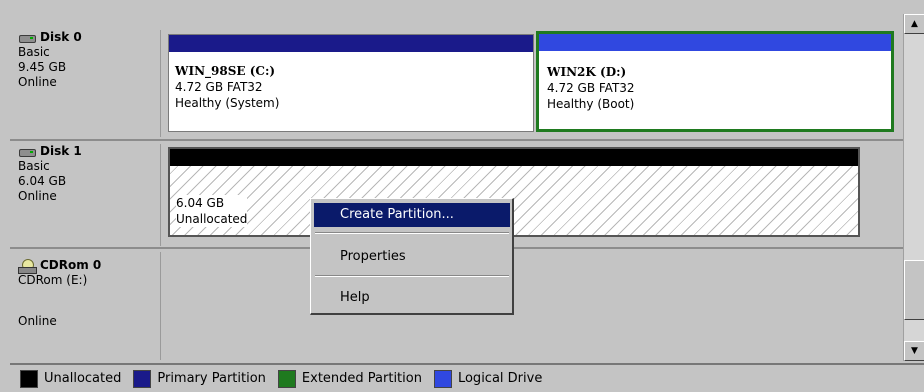 Image resolution: width=924 pixels, height=392 pixels. I want to click on disk1-status: Online, so click(37, 196).